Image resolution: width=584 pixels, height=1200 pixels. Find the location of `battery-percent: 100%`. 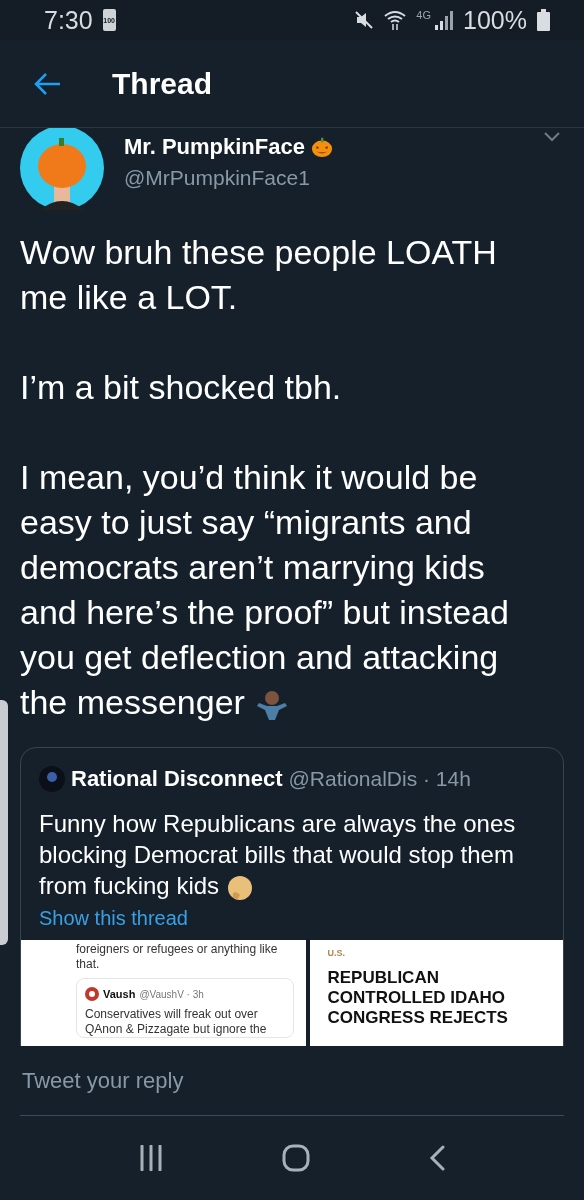

battery-percent: 100% is located at coordinates (495, 20).